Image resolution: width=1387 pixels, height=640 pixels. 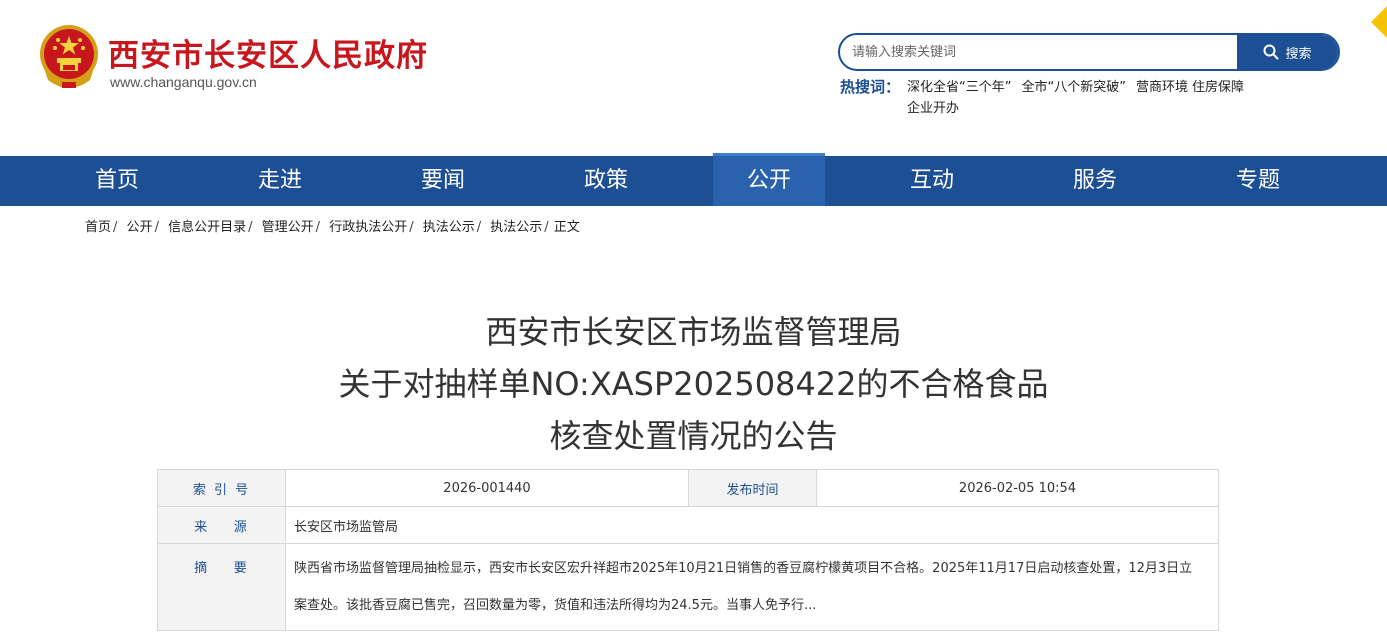 I want to click on nav-item-topic: 专题, so click(x=1258, y=181).